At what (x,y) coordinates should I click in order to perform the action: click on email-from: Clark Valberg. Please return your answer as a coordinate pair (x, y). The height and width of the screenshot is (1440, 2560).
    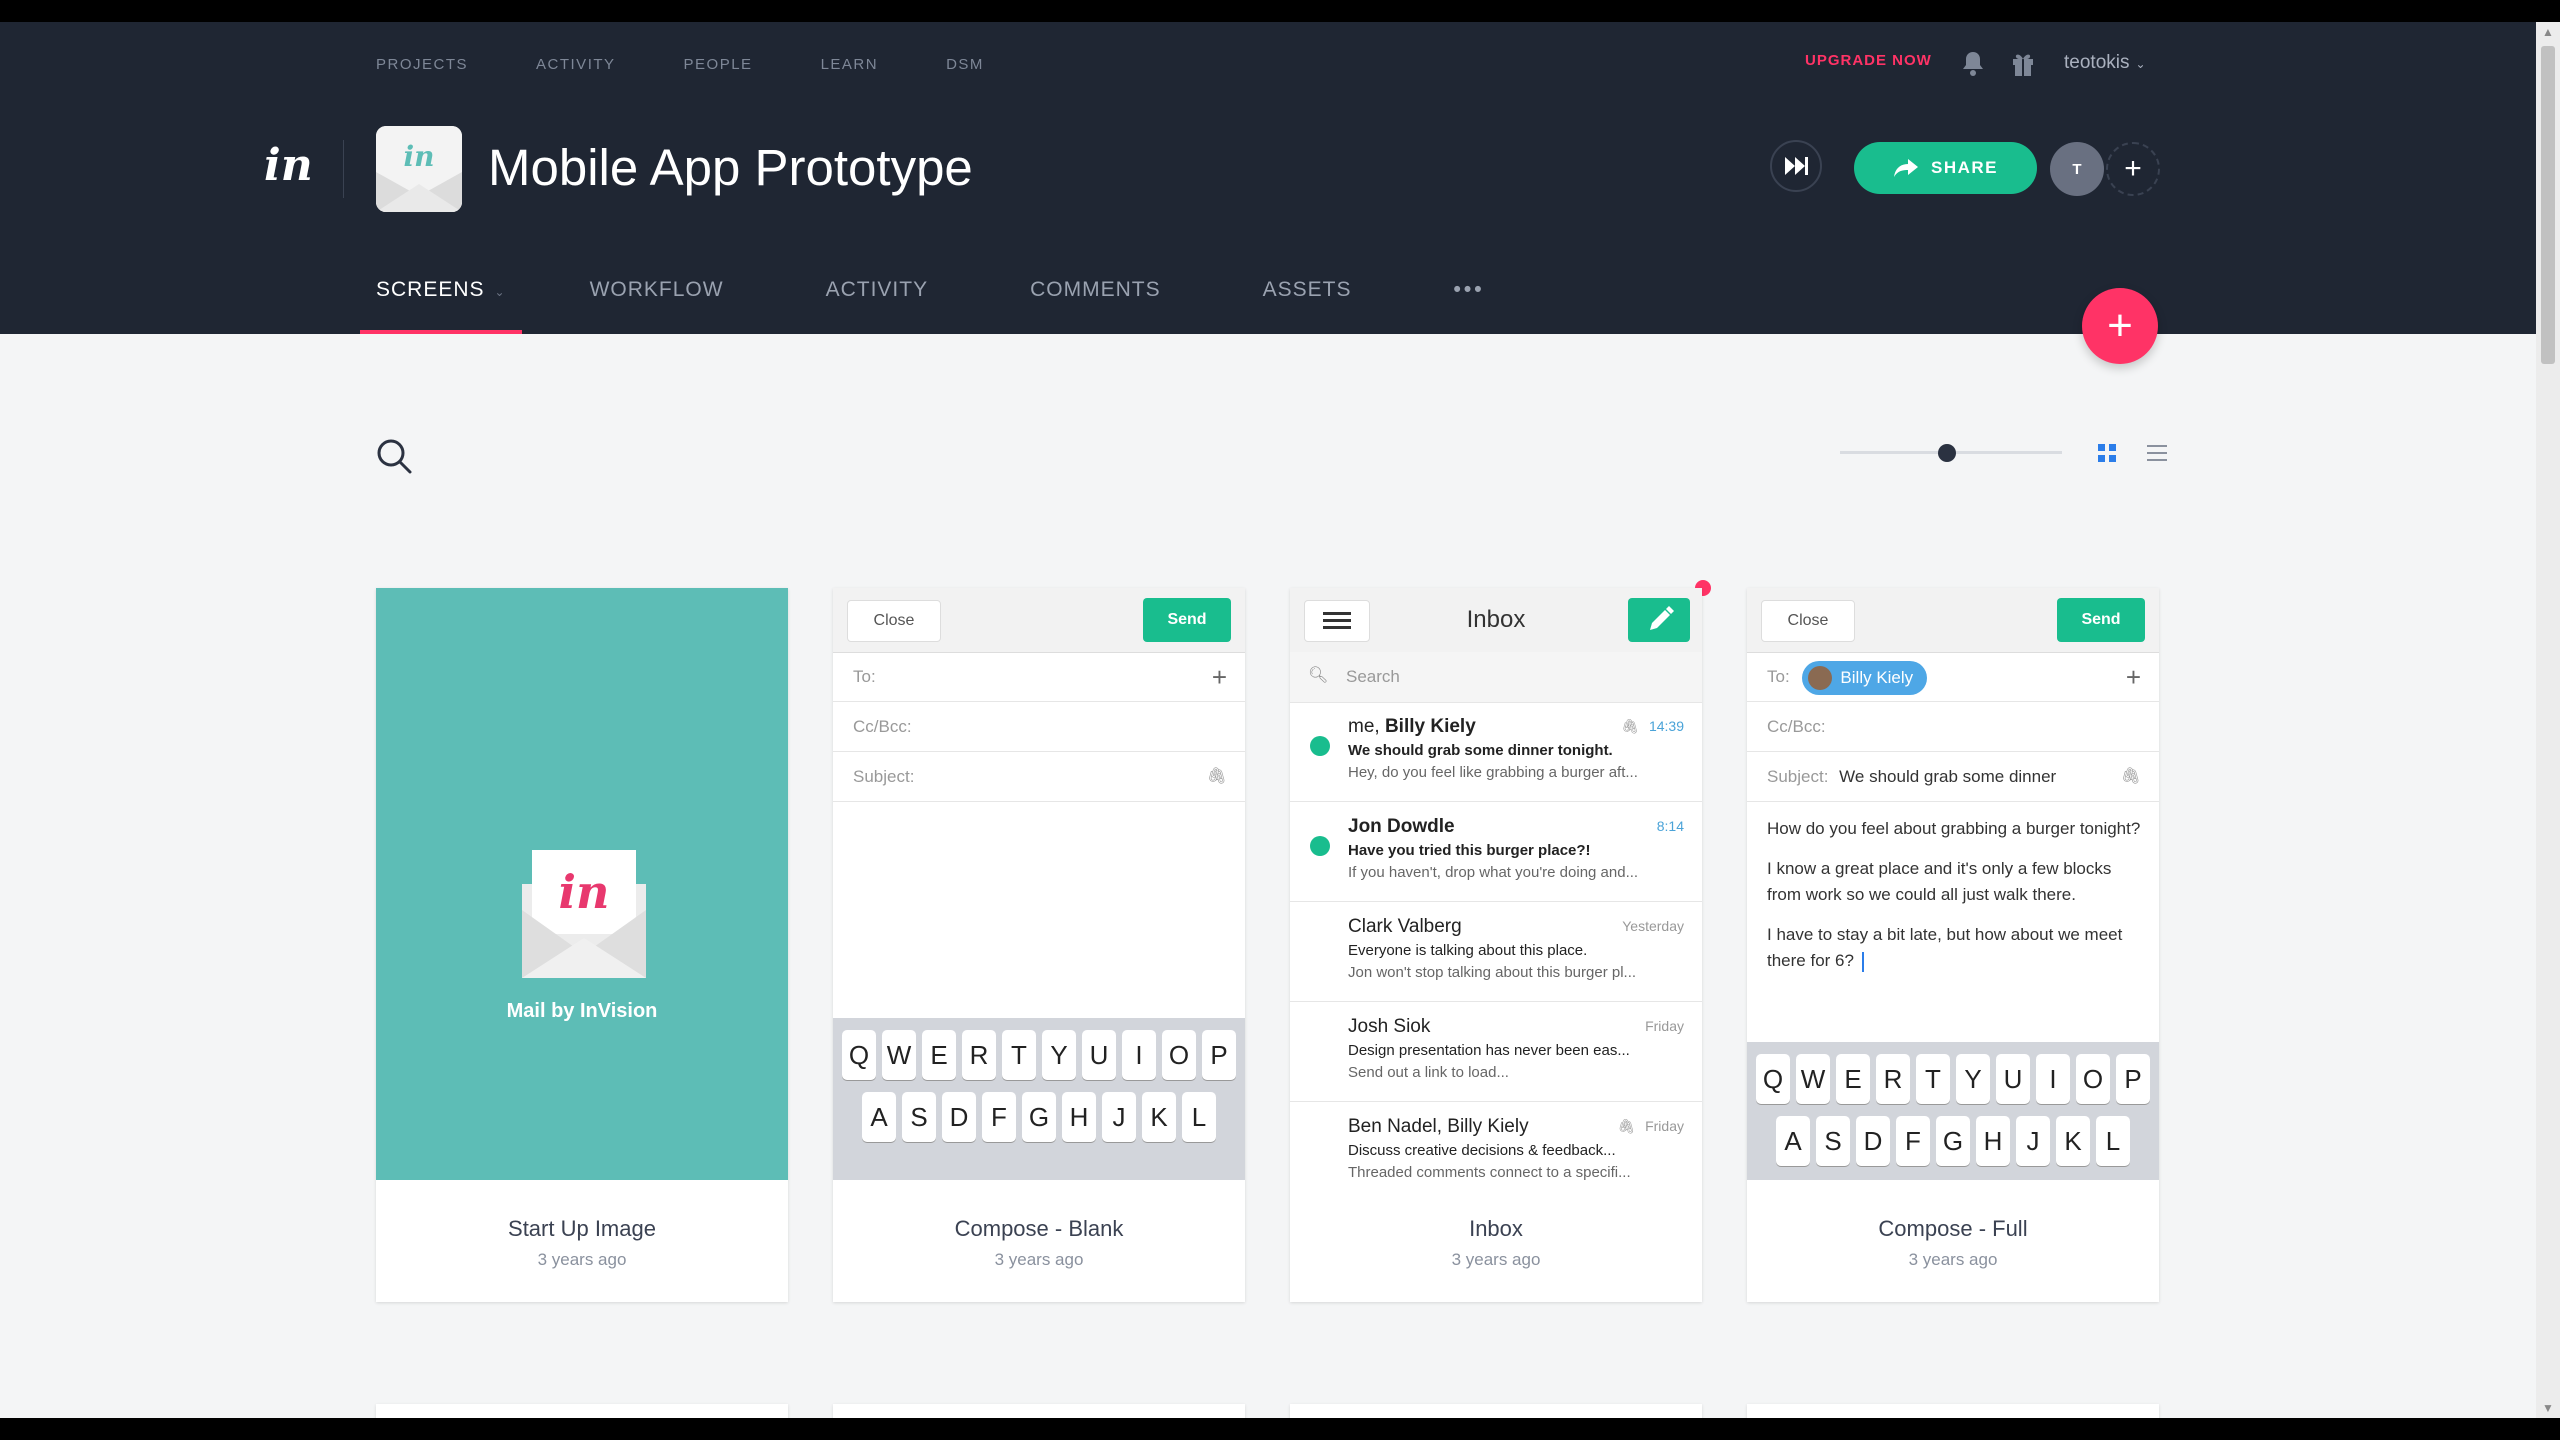
    Looking at the image, I should click on (1405, 926).